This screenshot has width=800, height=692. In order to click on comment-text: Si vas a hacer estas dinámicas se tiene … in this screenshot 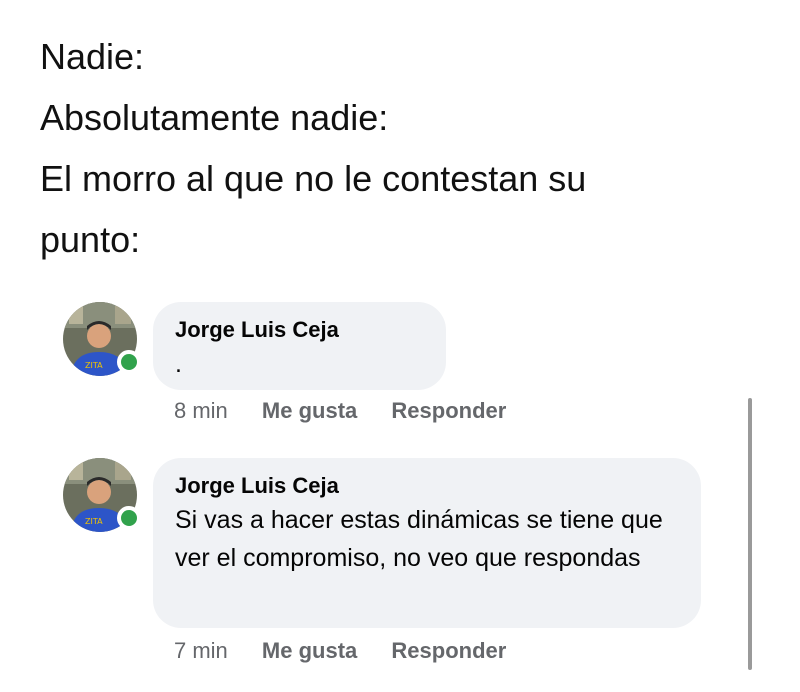, I will do `click(419, 539)`.